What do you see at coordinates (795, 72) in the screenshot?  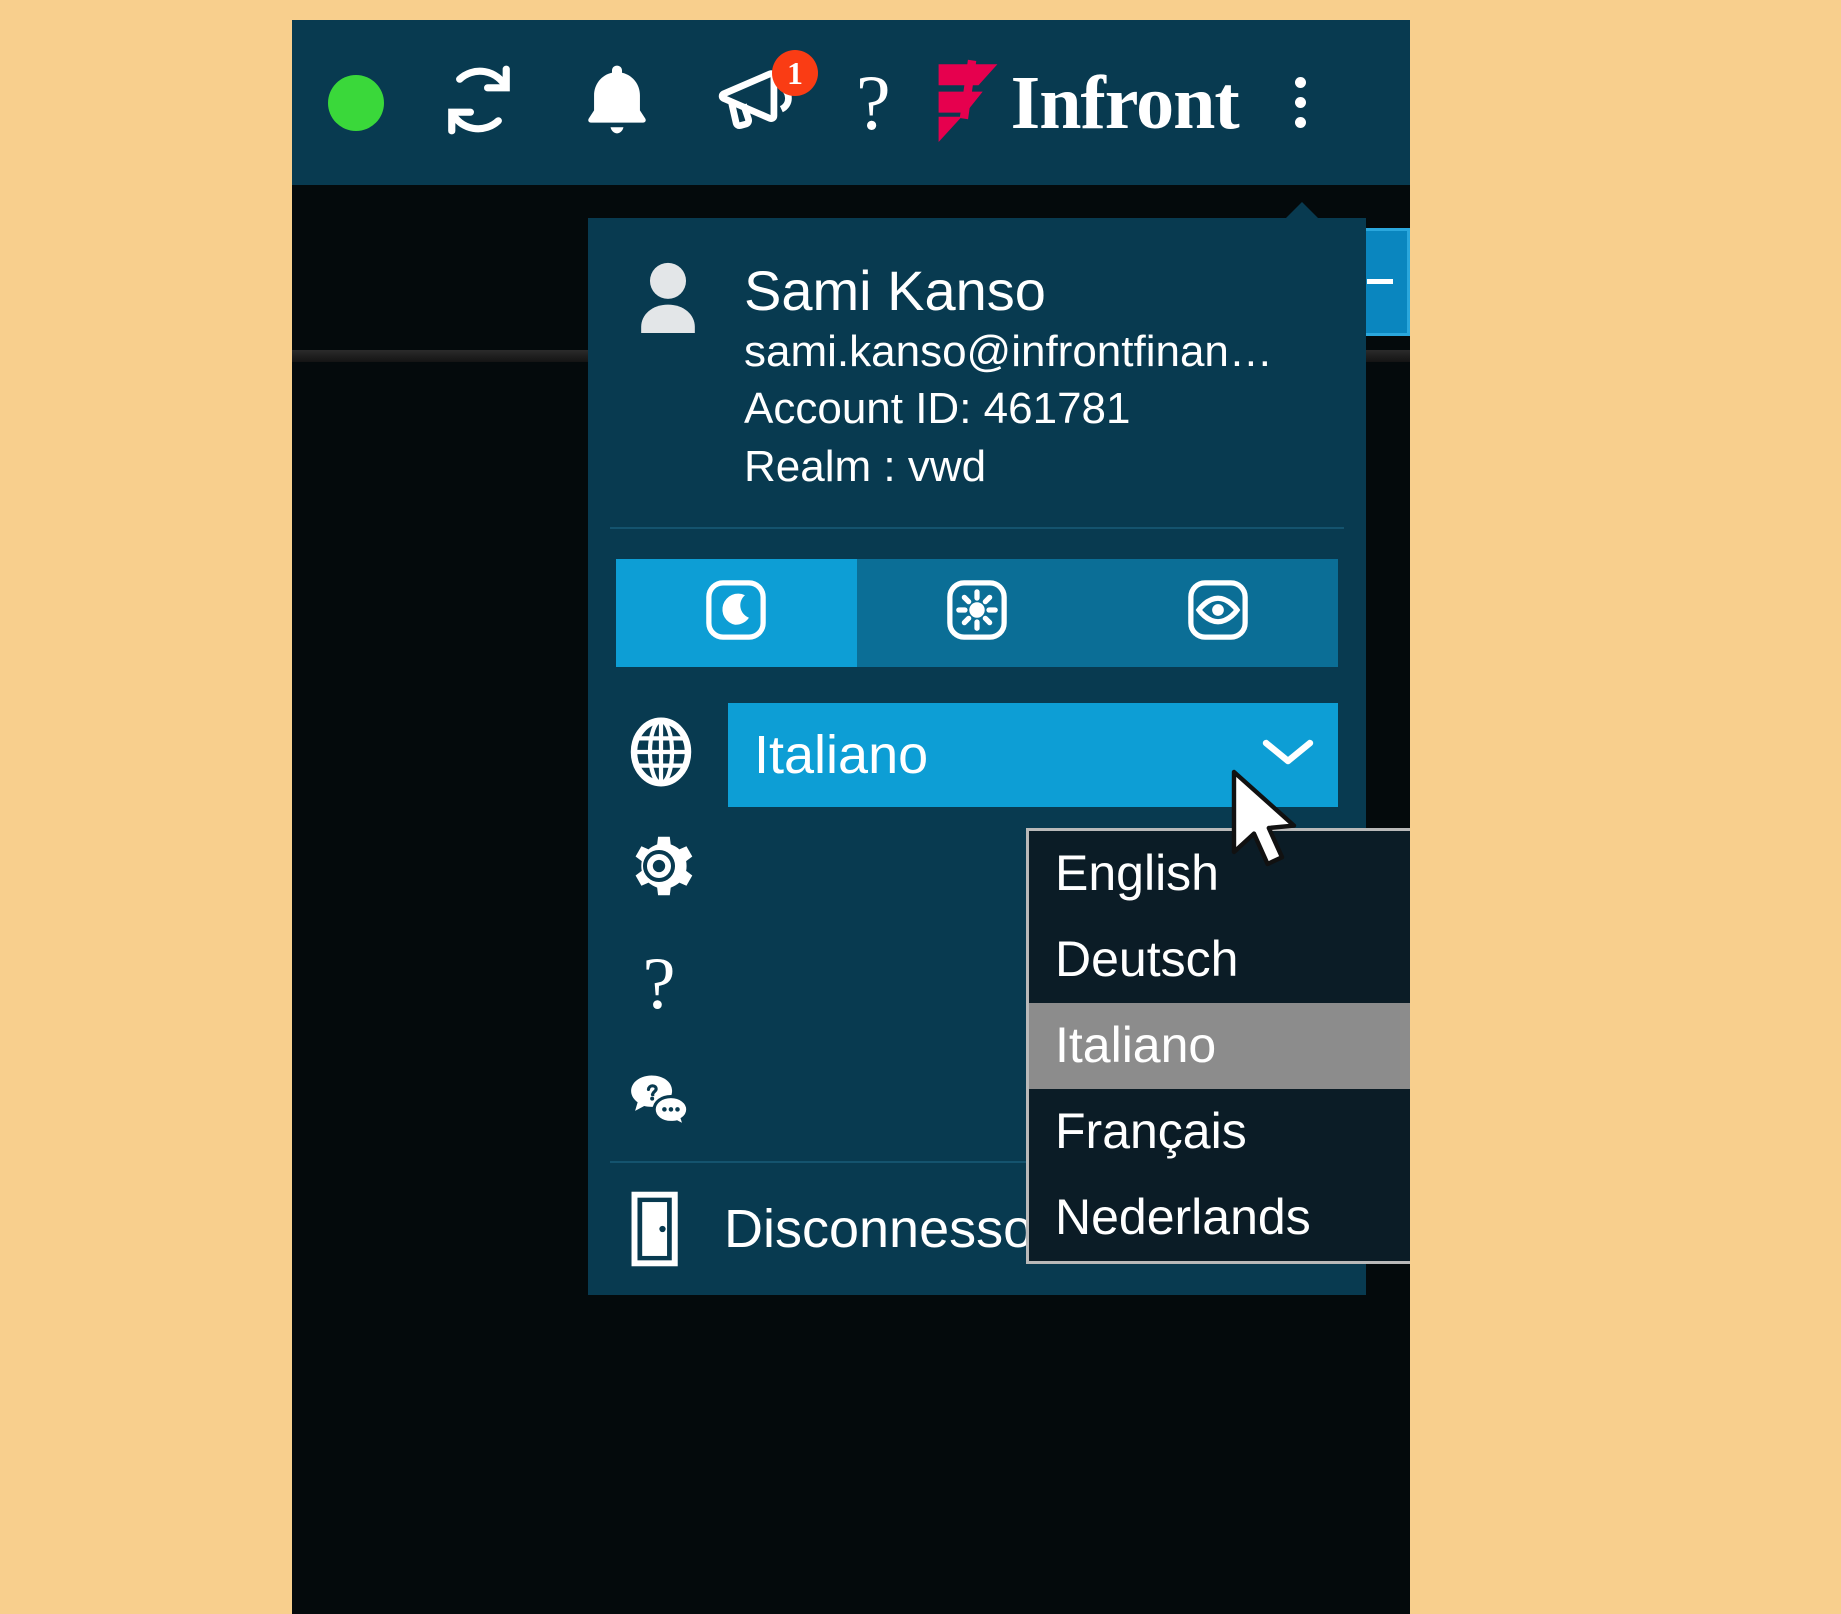 I see `announcements-badge: 1` at bounding box center [795, 72].